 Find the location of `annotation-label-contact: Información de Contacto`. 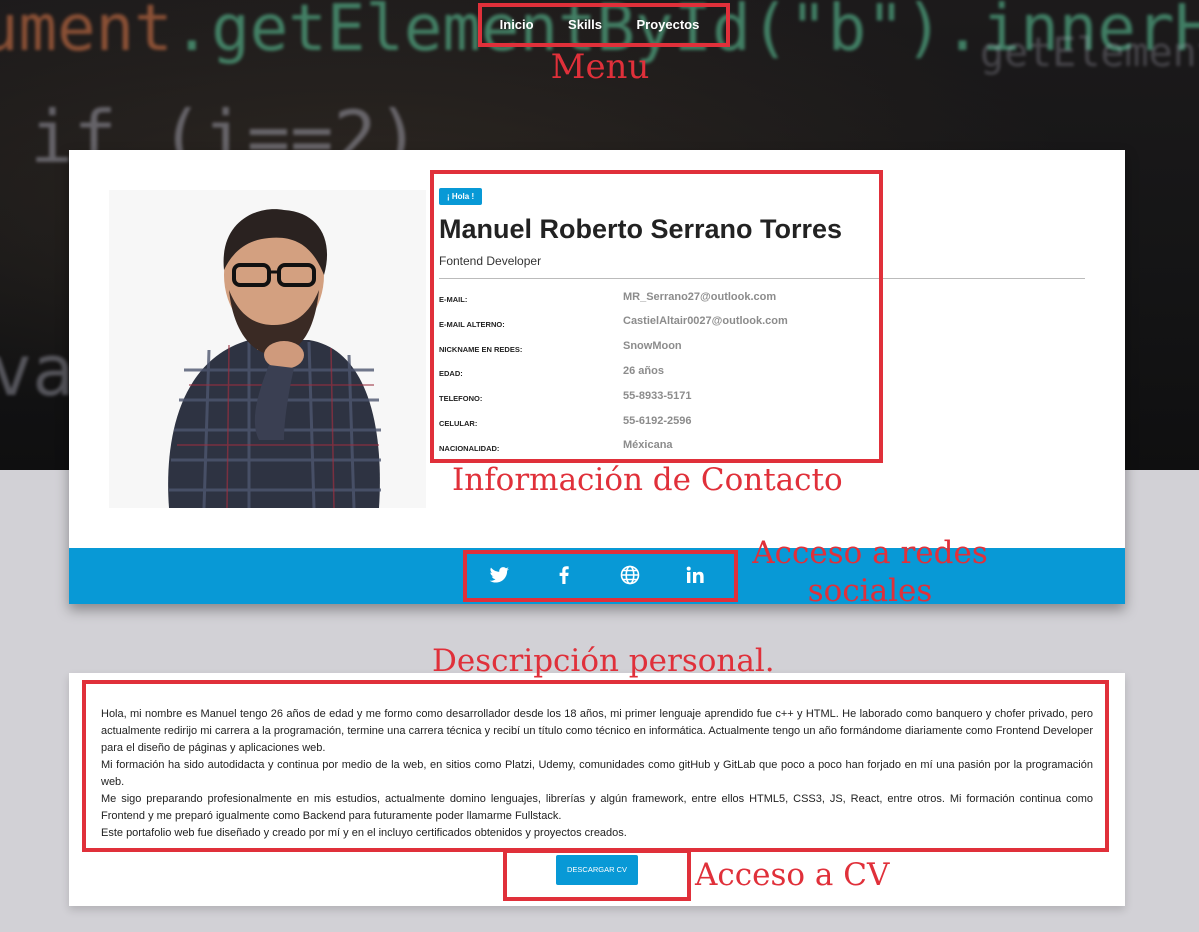

annotation-label-contact: Información de Contacto is located at coordinates (647, 480).